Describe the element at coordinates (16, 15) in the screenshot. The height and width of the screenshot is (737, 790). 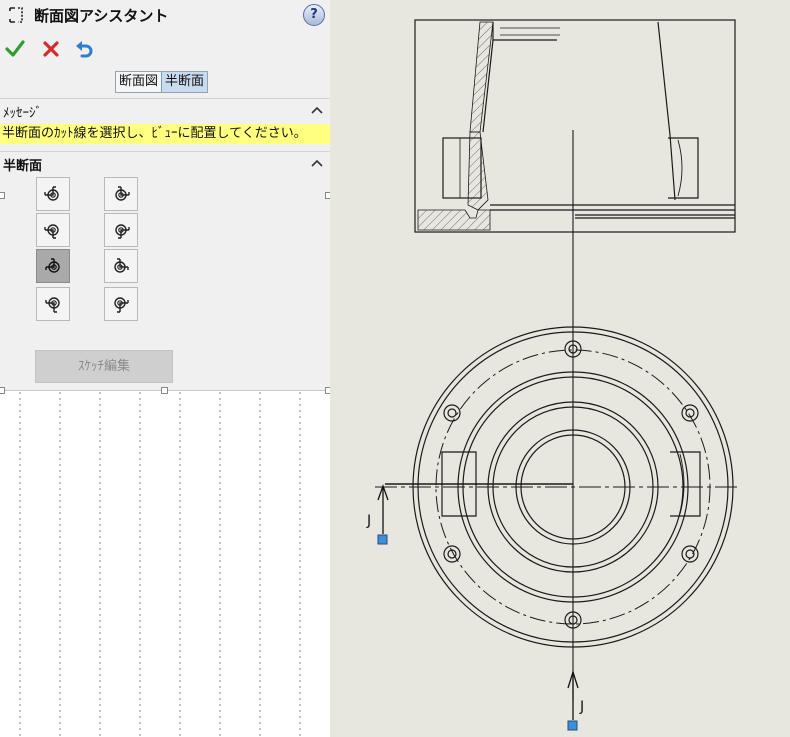
I see `section-view-assist-icon` at that location.